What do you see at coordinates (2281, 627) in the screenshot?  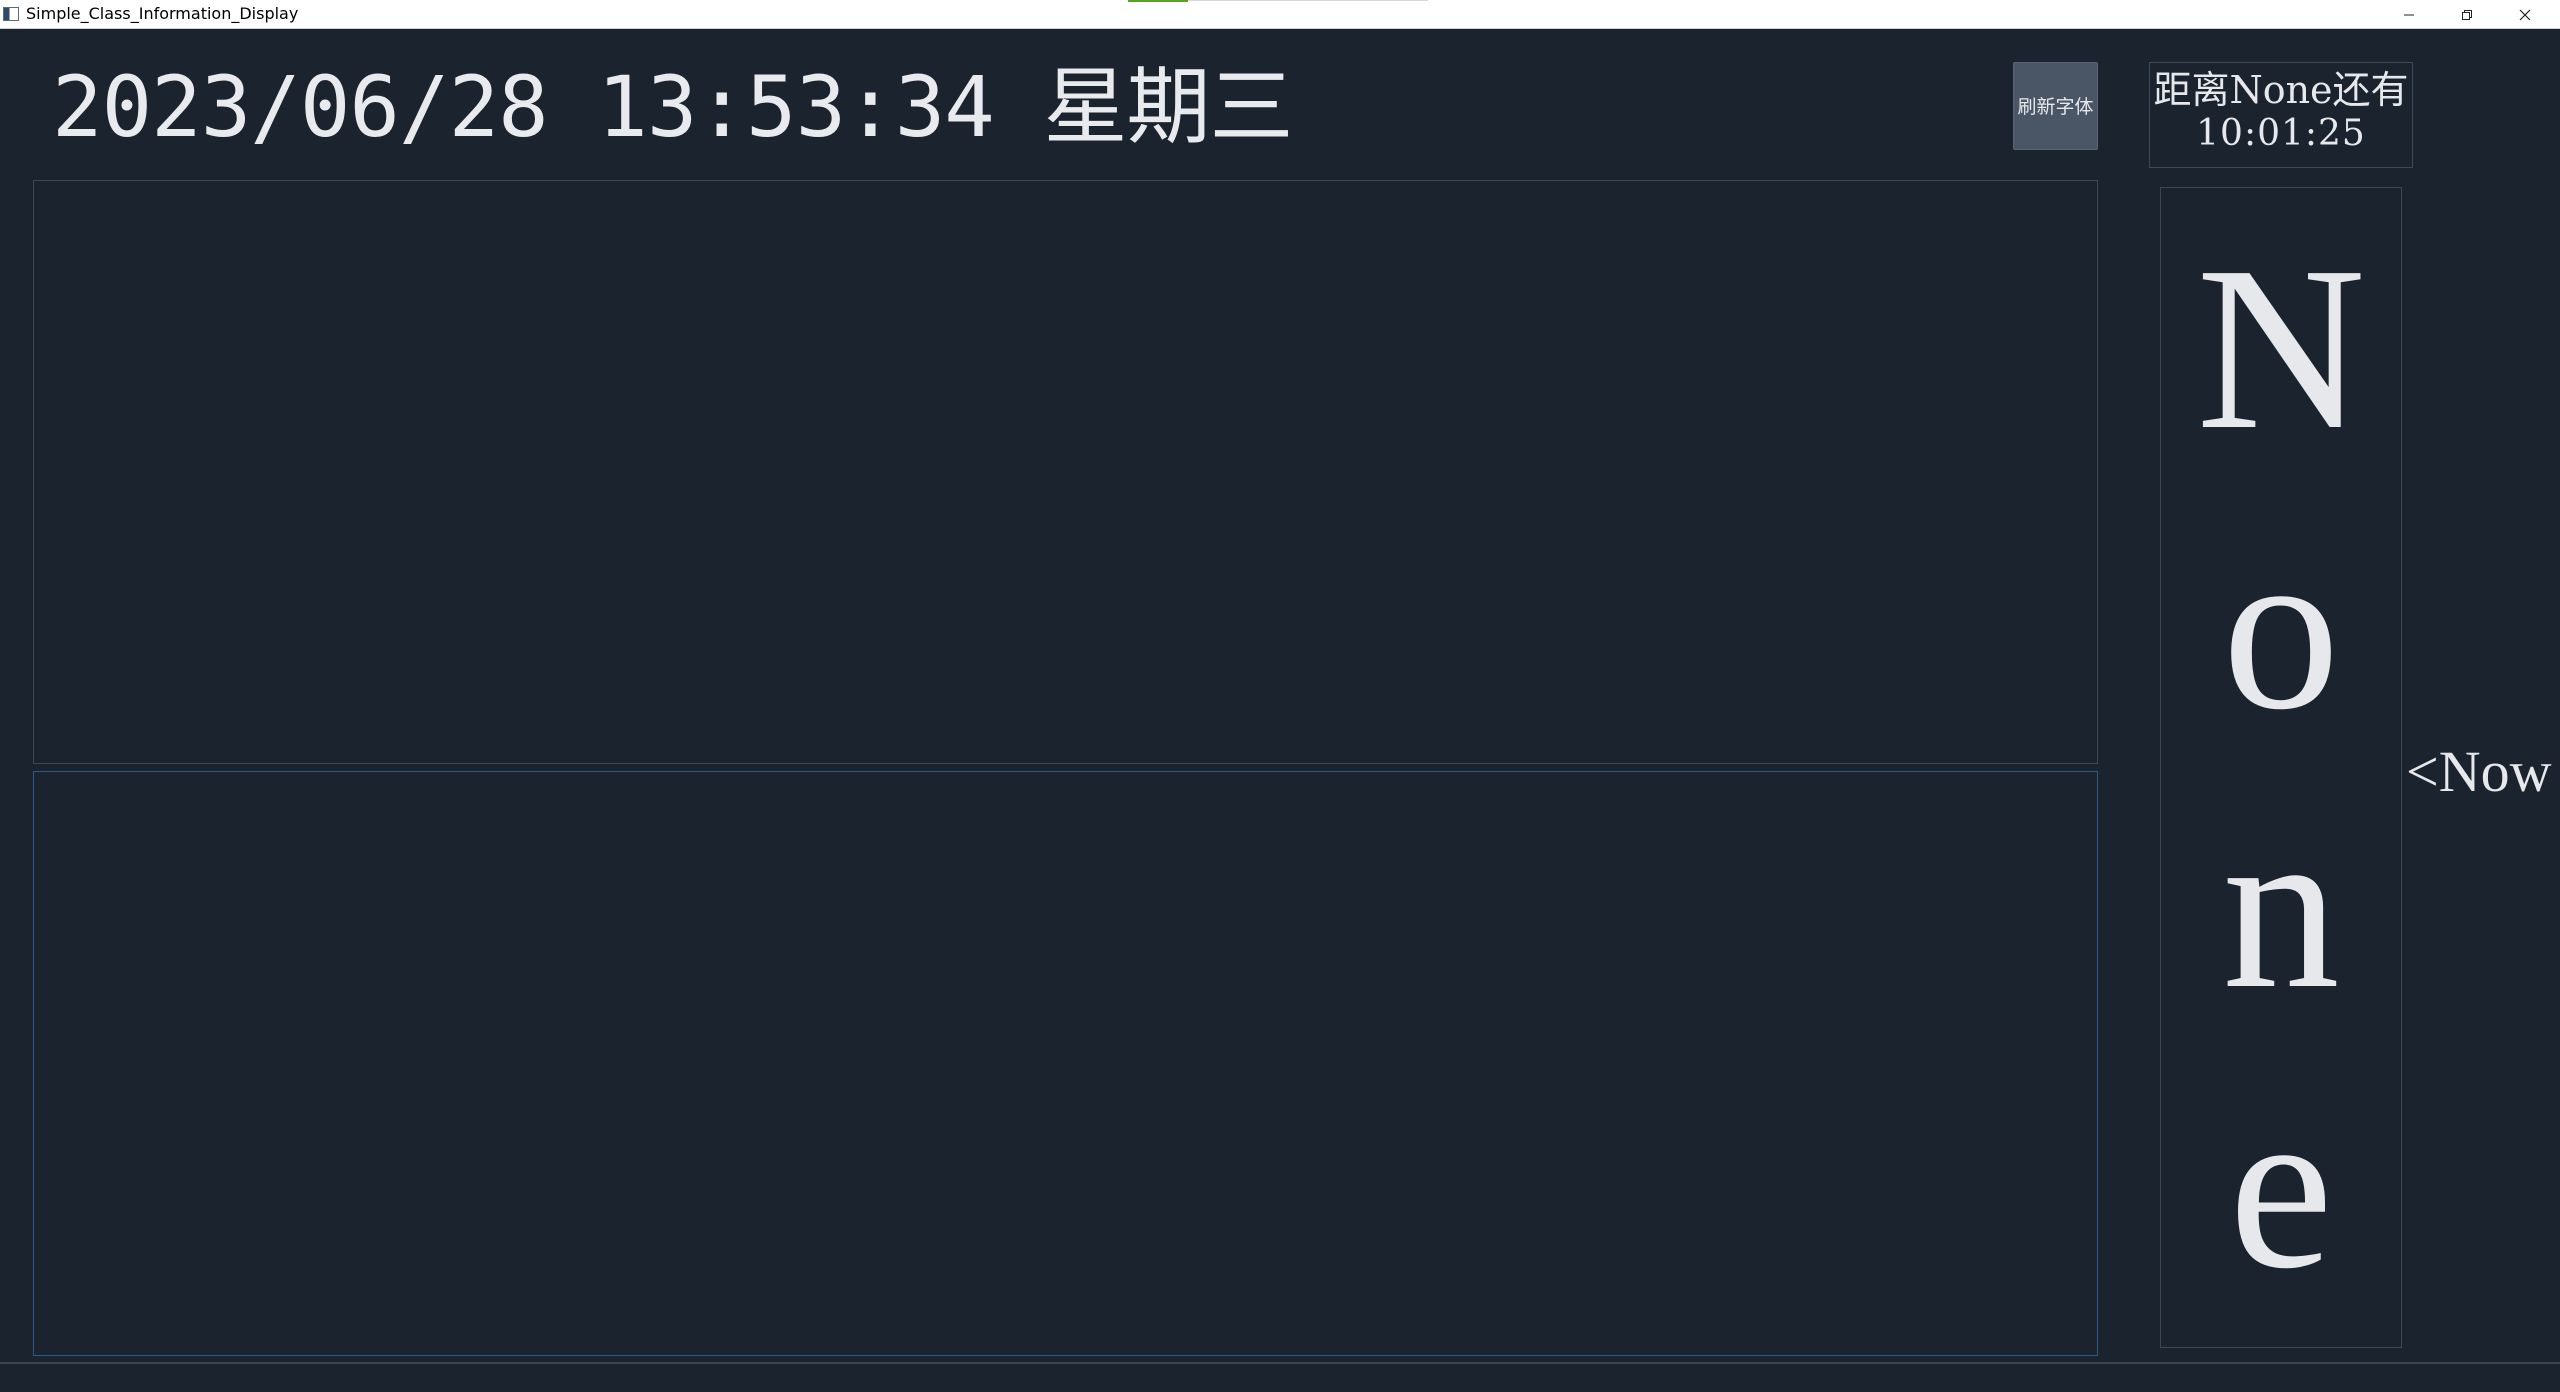 I see `current-class-char: o` at bounding box center [2281, 627].